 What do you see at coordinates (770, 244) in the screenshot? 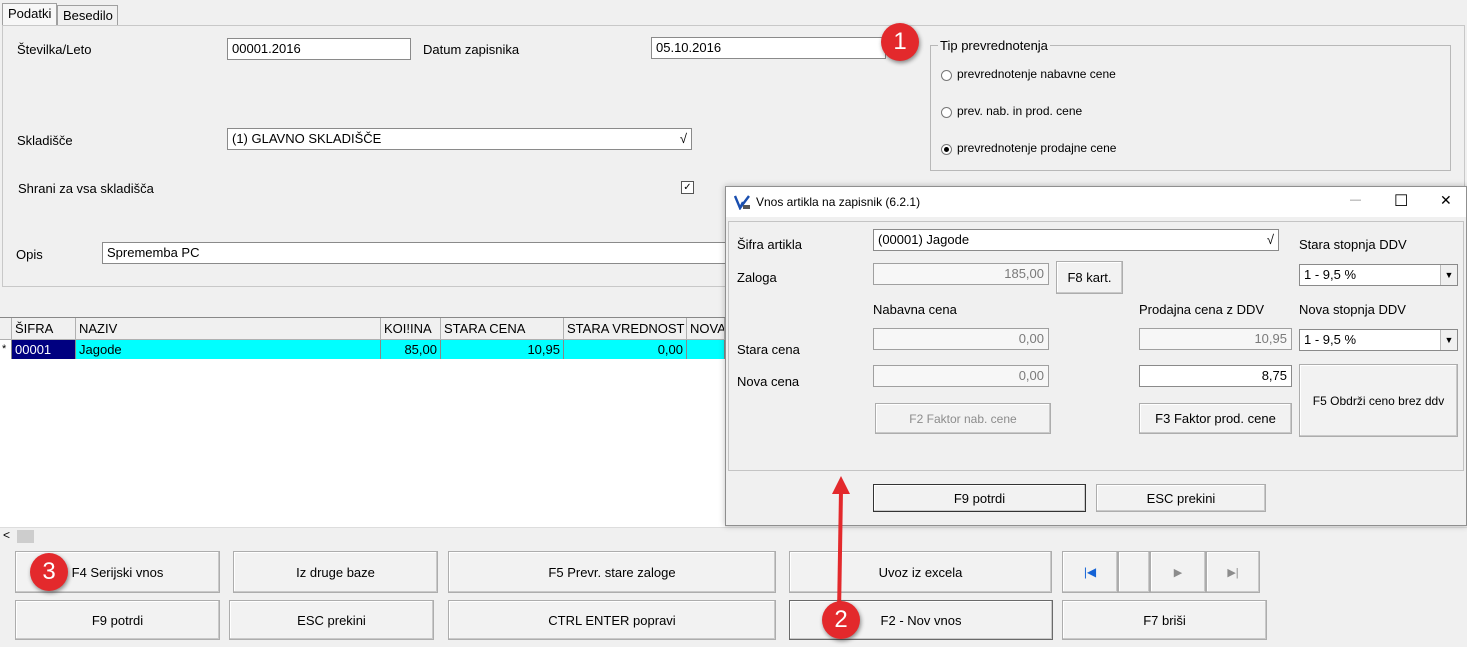
I see `sifra-artikla-label: Šifra artikla` at bounding box center [770, 244].